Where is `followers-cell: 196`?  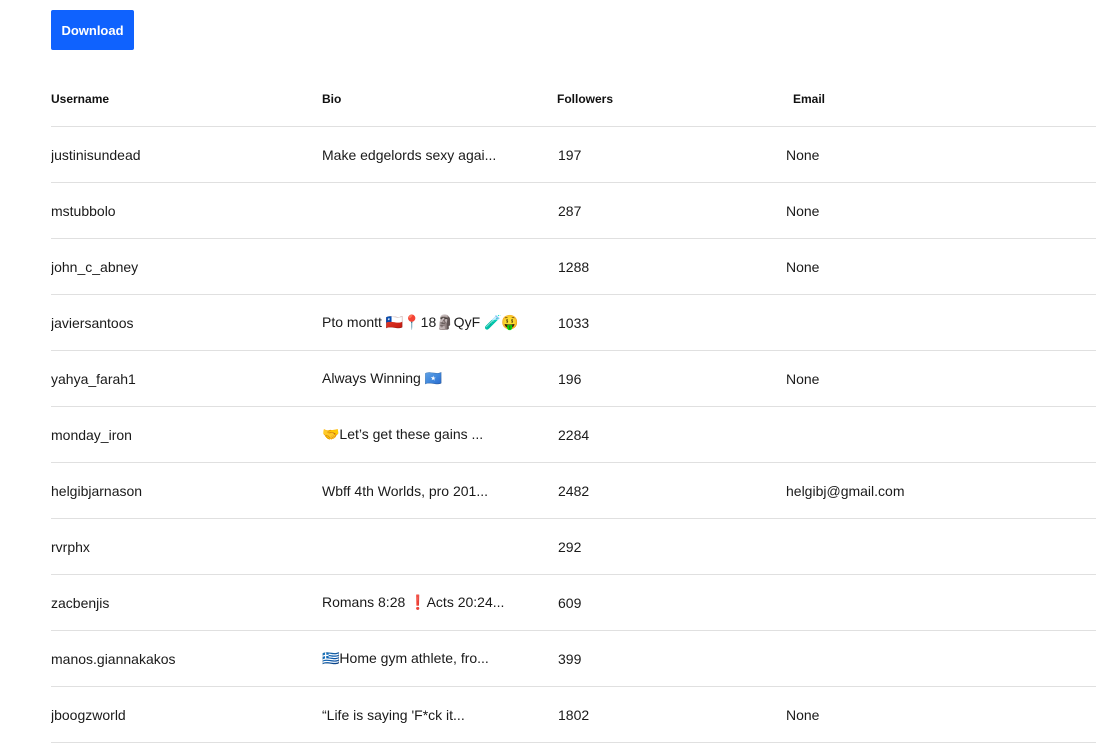 followers-cell: 196 is located at coordinates (570, 378).